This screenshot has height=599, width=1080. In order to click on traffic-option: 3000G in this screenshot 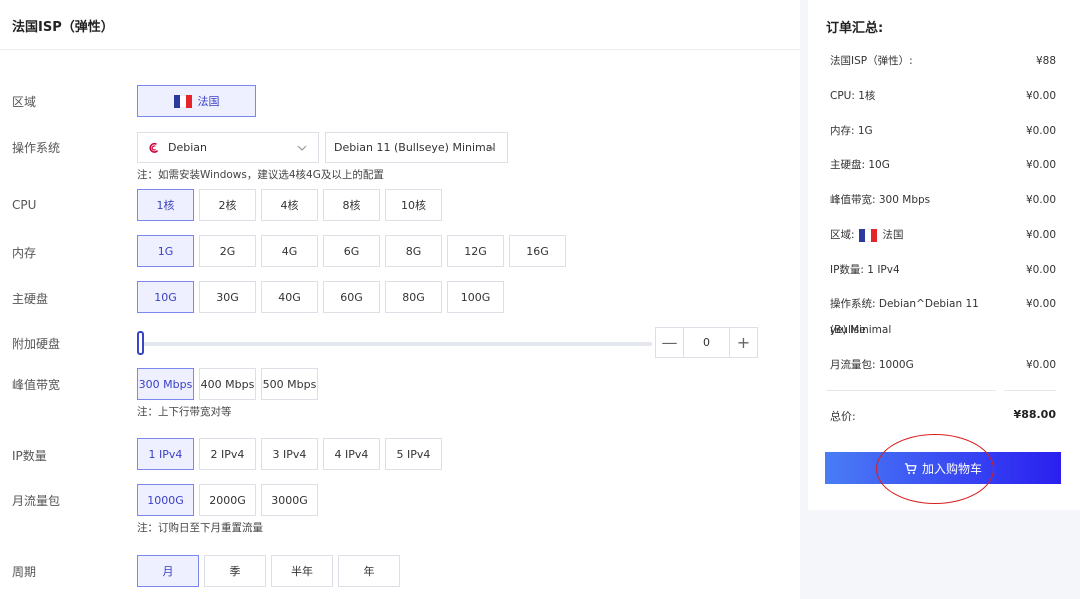, I will do `click(289, 500)`.